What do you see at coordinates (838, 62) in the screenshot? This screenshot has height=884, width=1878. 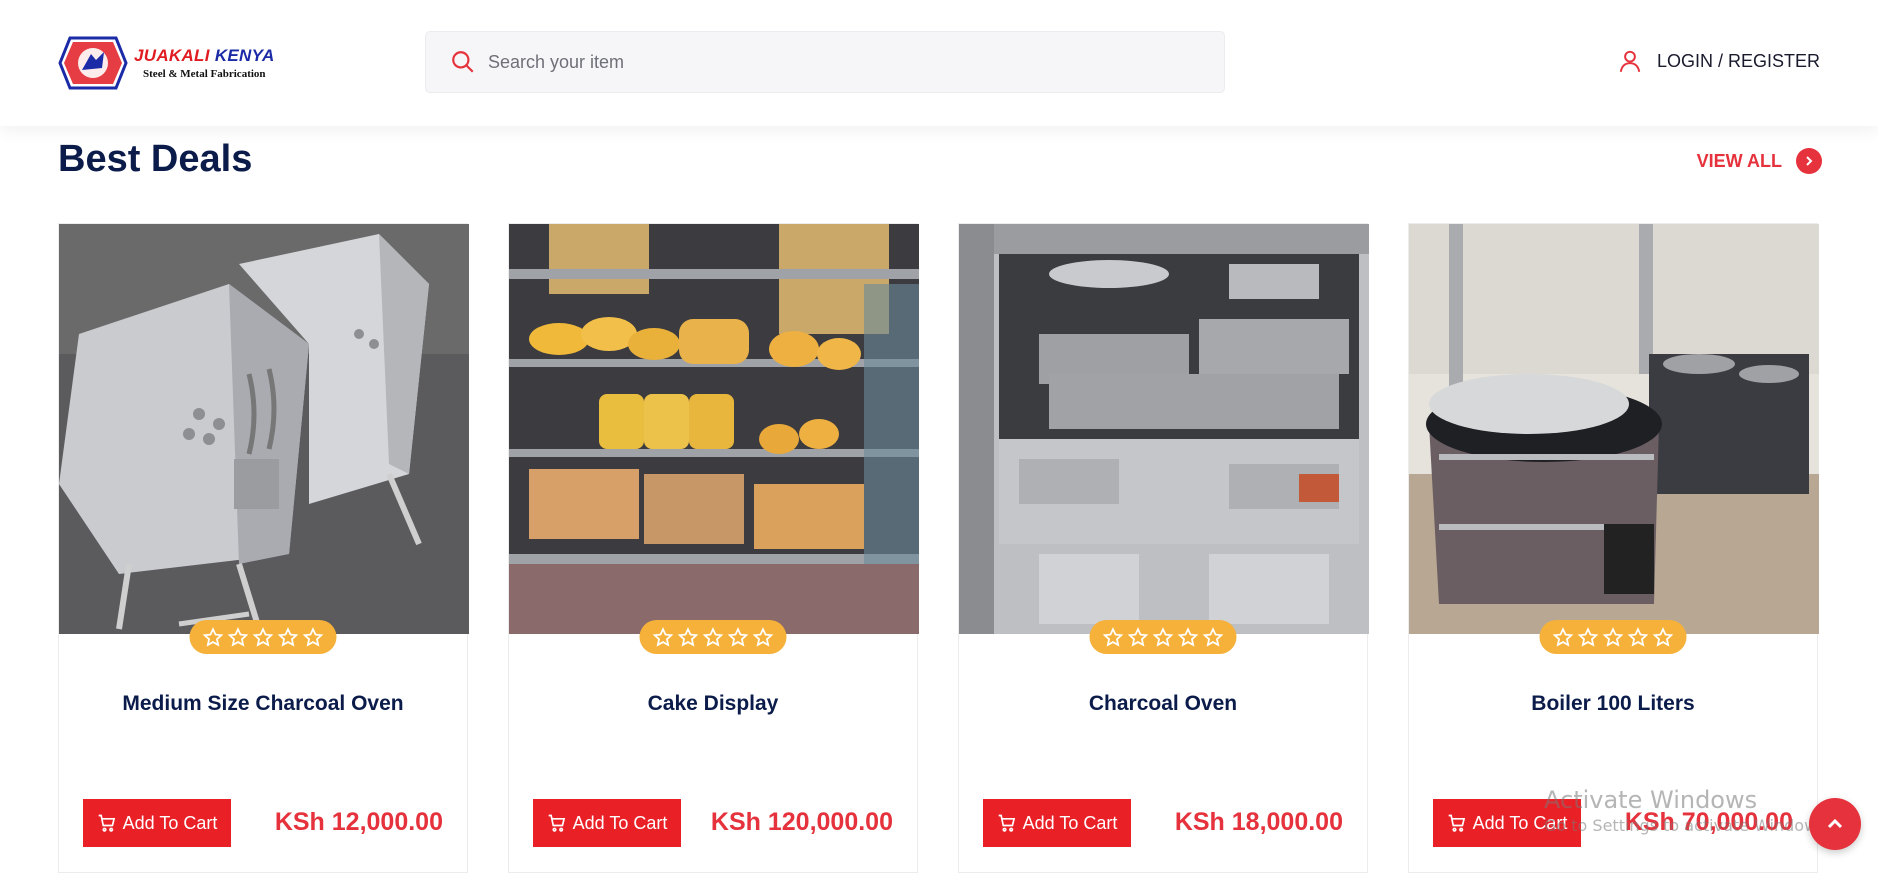 I see `search-input` at bounding box center [838, 62].